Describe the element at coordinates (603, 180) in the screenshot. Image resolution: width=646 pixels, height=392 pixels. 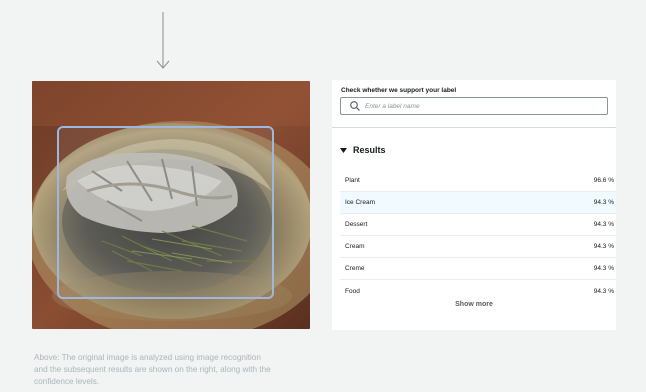
I see `result-confidence: 96.6 %` at that location.